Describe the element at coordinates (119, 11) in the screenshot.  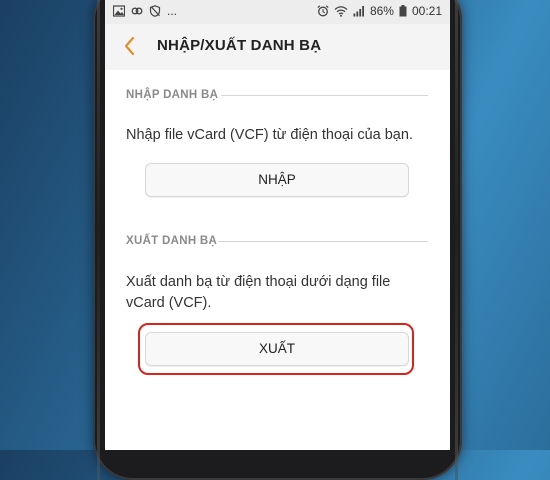
I see `image-icon` at that location.